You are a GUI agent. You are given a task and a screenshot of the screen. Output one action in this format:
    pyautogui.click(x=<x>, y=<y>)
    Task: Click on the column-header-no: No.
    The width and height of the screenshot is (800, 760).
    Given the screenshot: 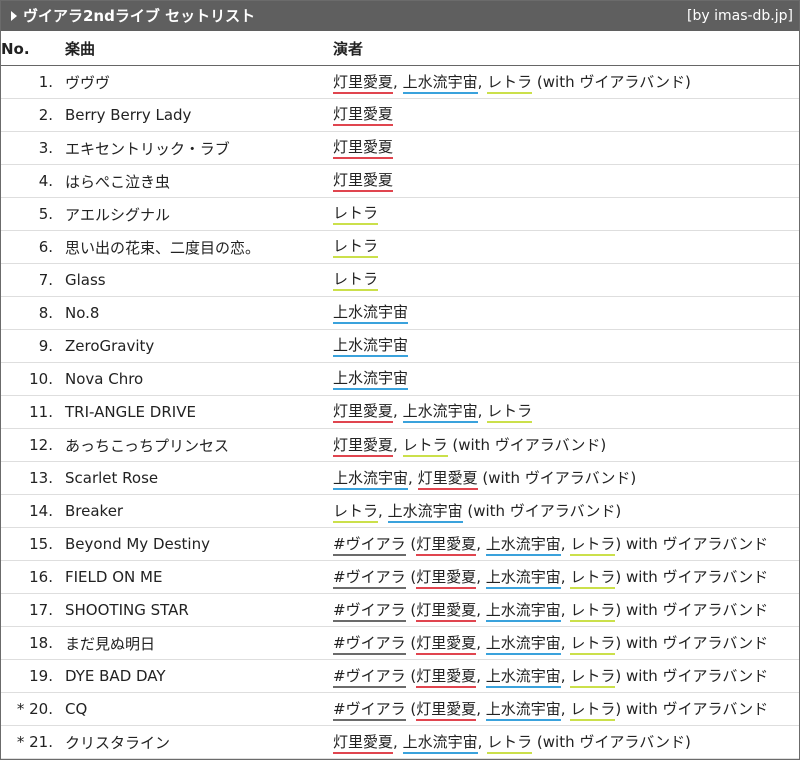 What is the action you would take?
    pyautogui.click(x=27, y=49)
    